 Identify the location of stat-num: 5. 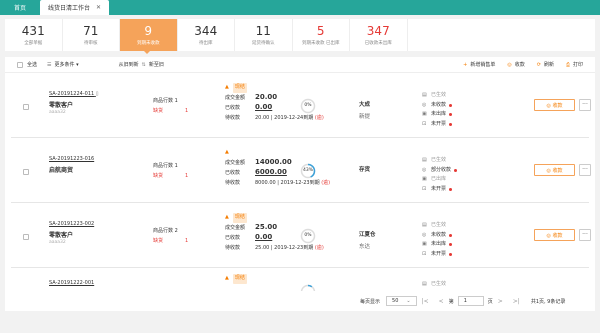
(320, 30).